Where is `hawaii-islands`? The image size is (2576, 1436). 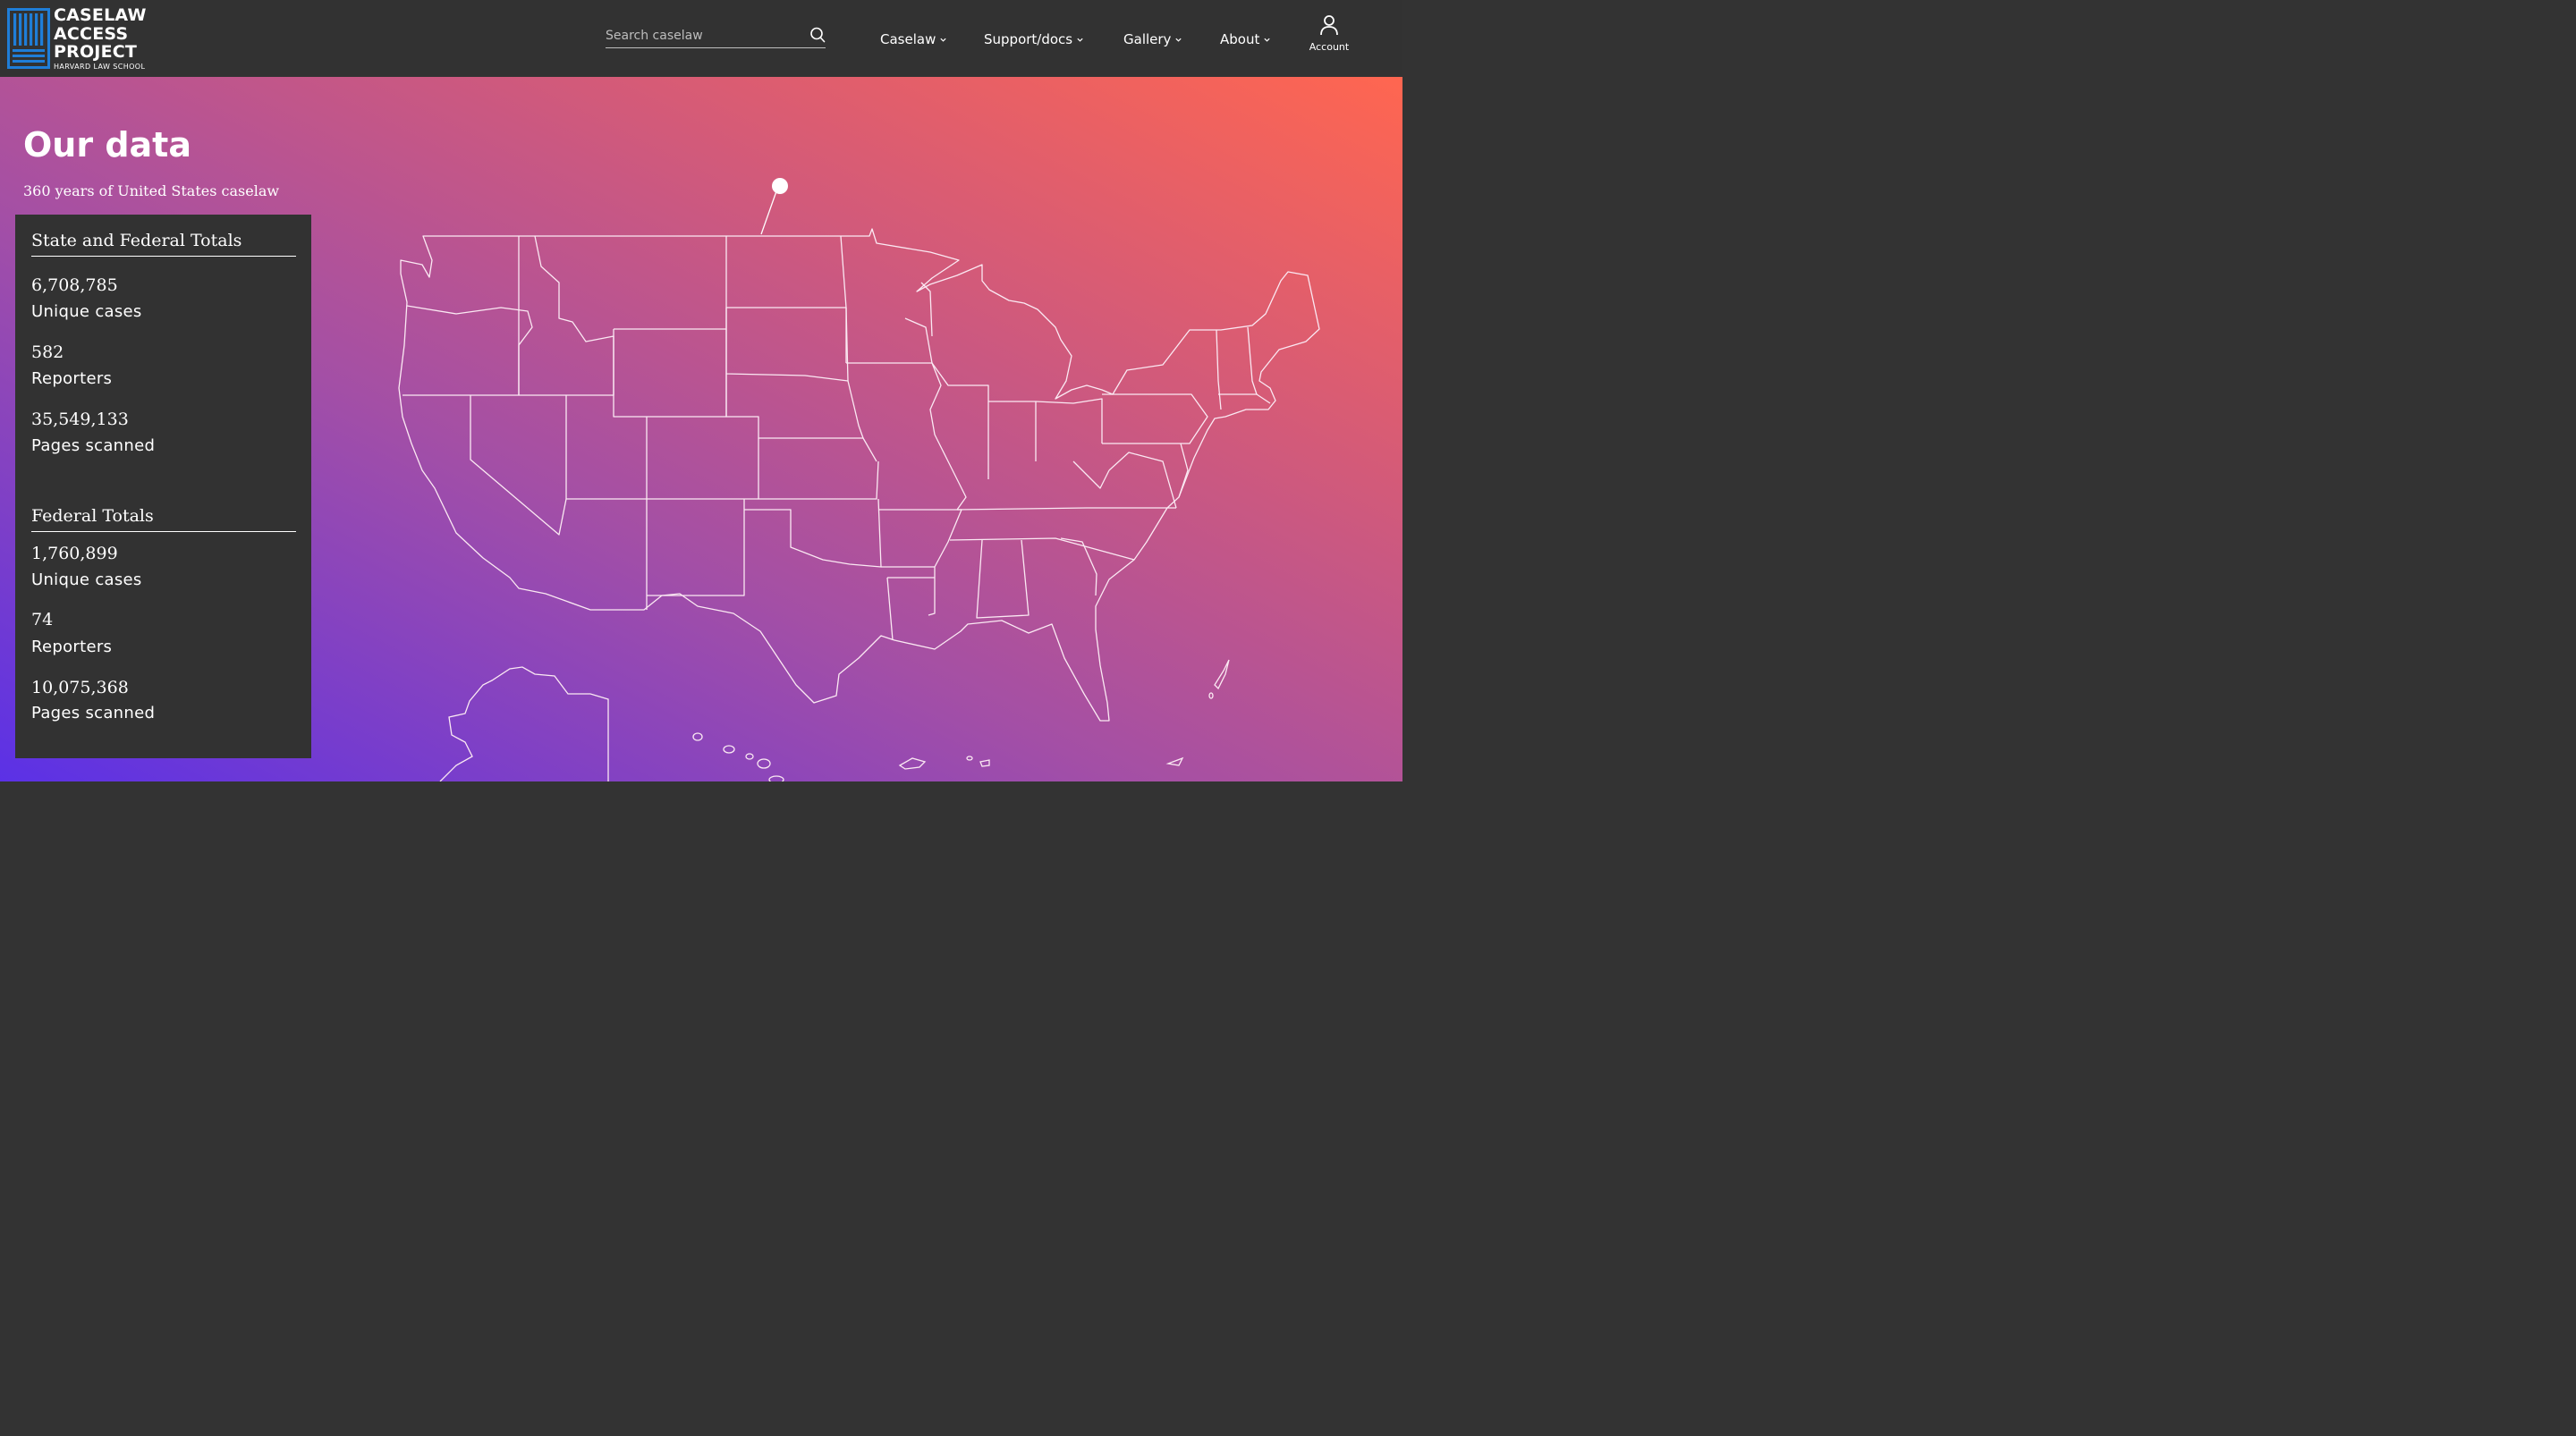 hawaii-islands is located at coordinates (738, 756).